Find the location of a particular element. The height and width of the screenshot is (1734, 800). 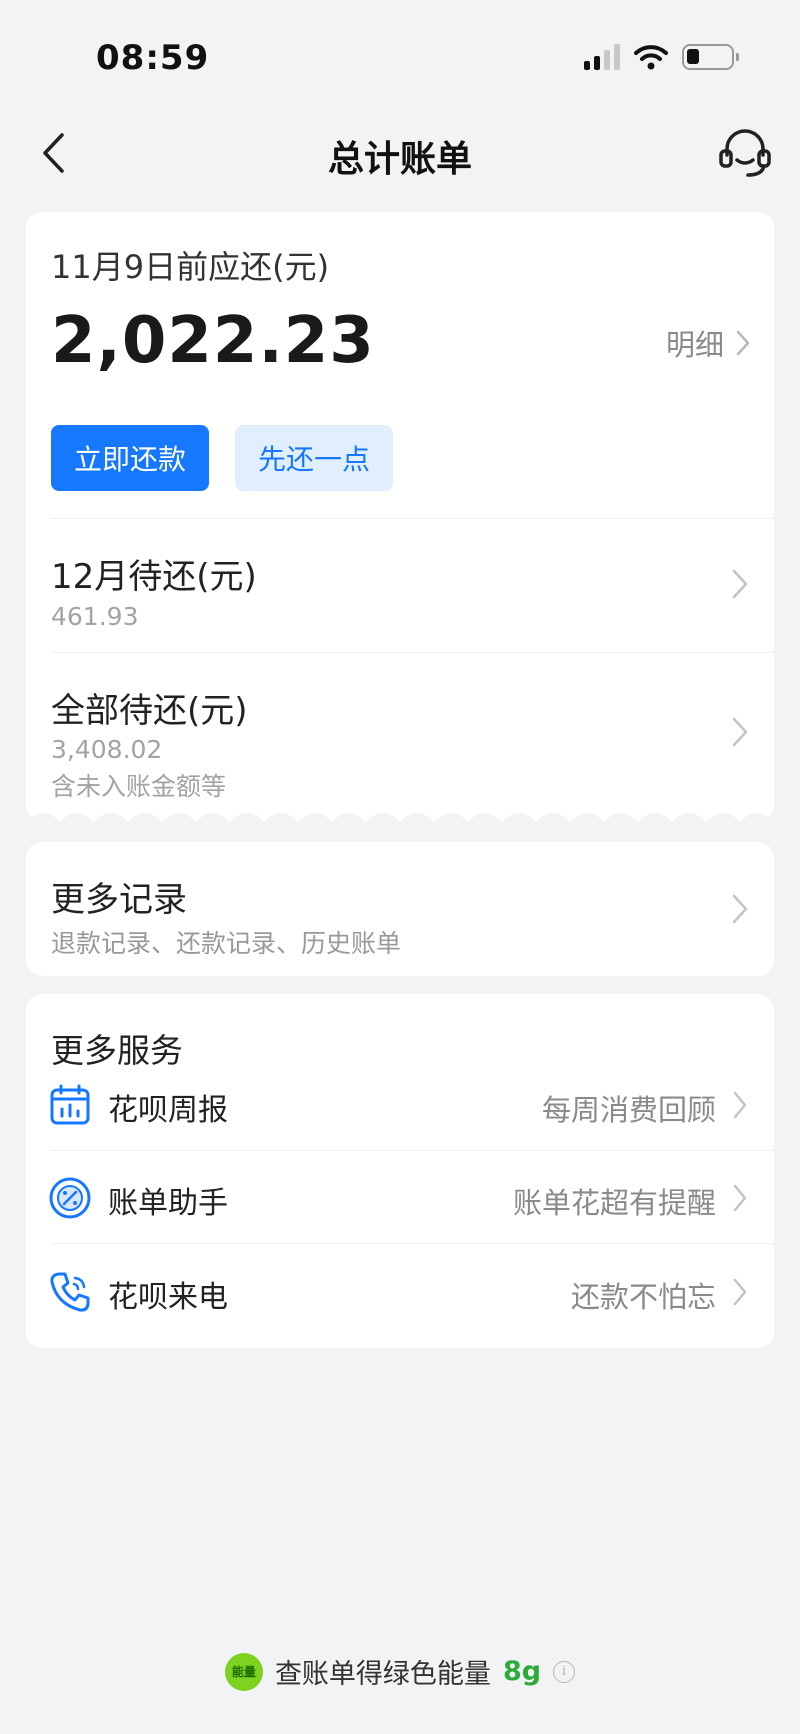

service-hint: 每周消费回顾 is located at coordinates (628, 1110).